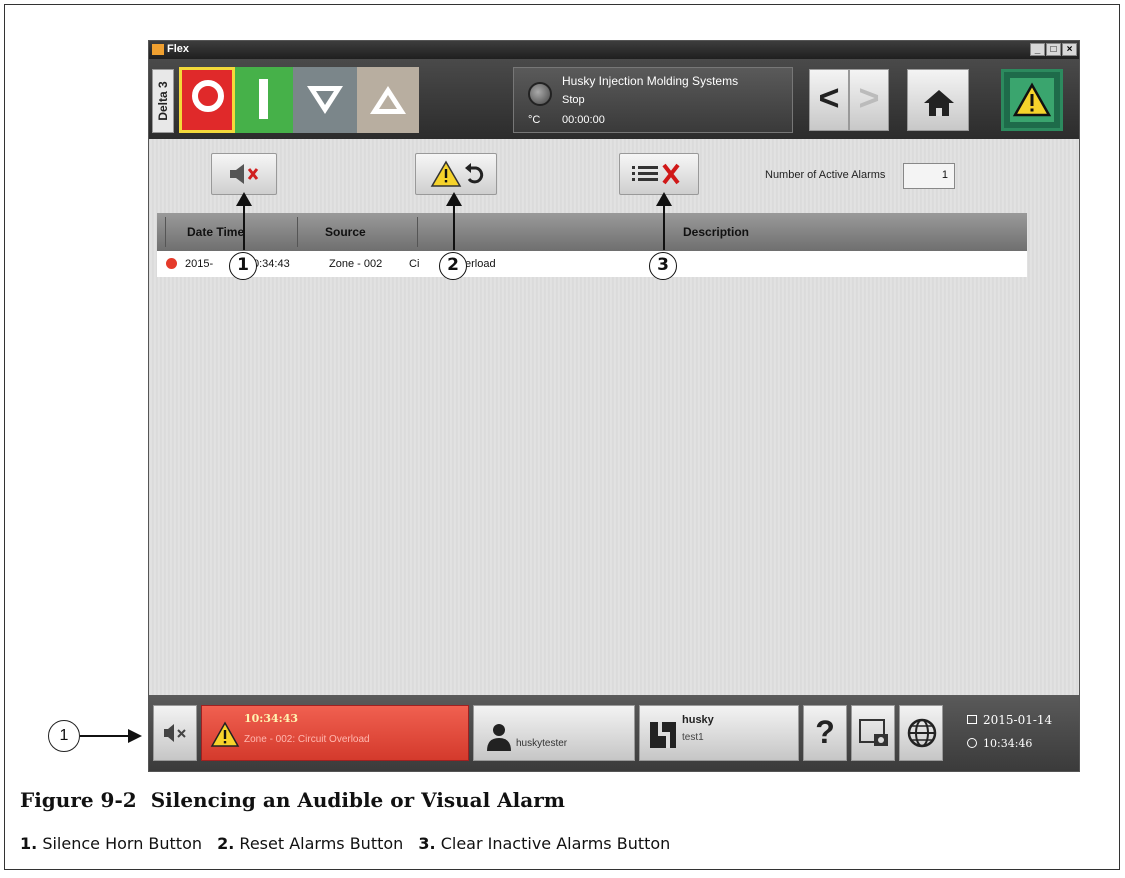 The height and width of the screenshot is (878, 1125). What do you see at coordinates (650, 81) in the screenshot?
I see `company-name: Husky Injection Molding Systems` at bounding box center [650, 81].